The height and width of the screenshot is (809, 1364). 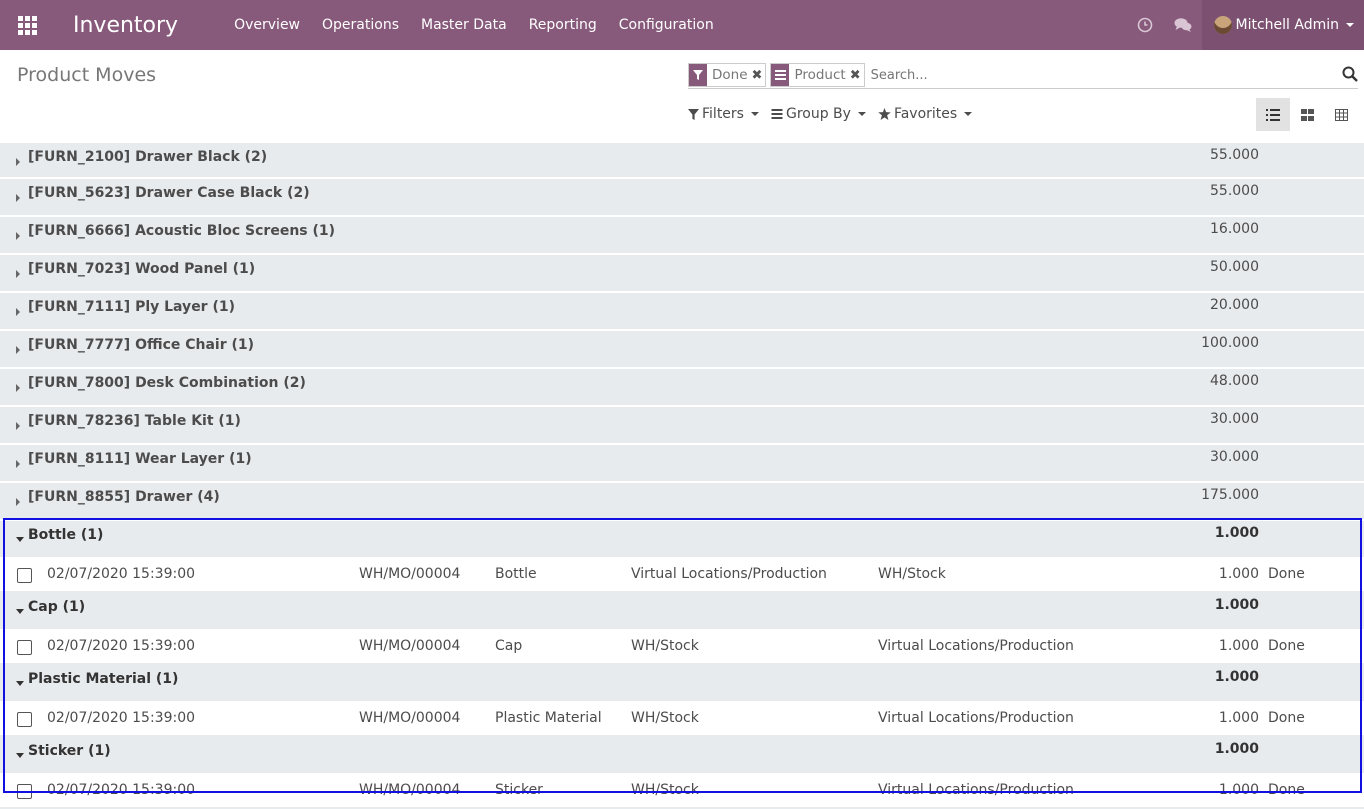 What do you see at coordinates (682, 274) in the screenshot?
I see `group-row: [FURN_7023] Wood Panel (1) 50.000` at bounding box center [682, 274].